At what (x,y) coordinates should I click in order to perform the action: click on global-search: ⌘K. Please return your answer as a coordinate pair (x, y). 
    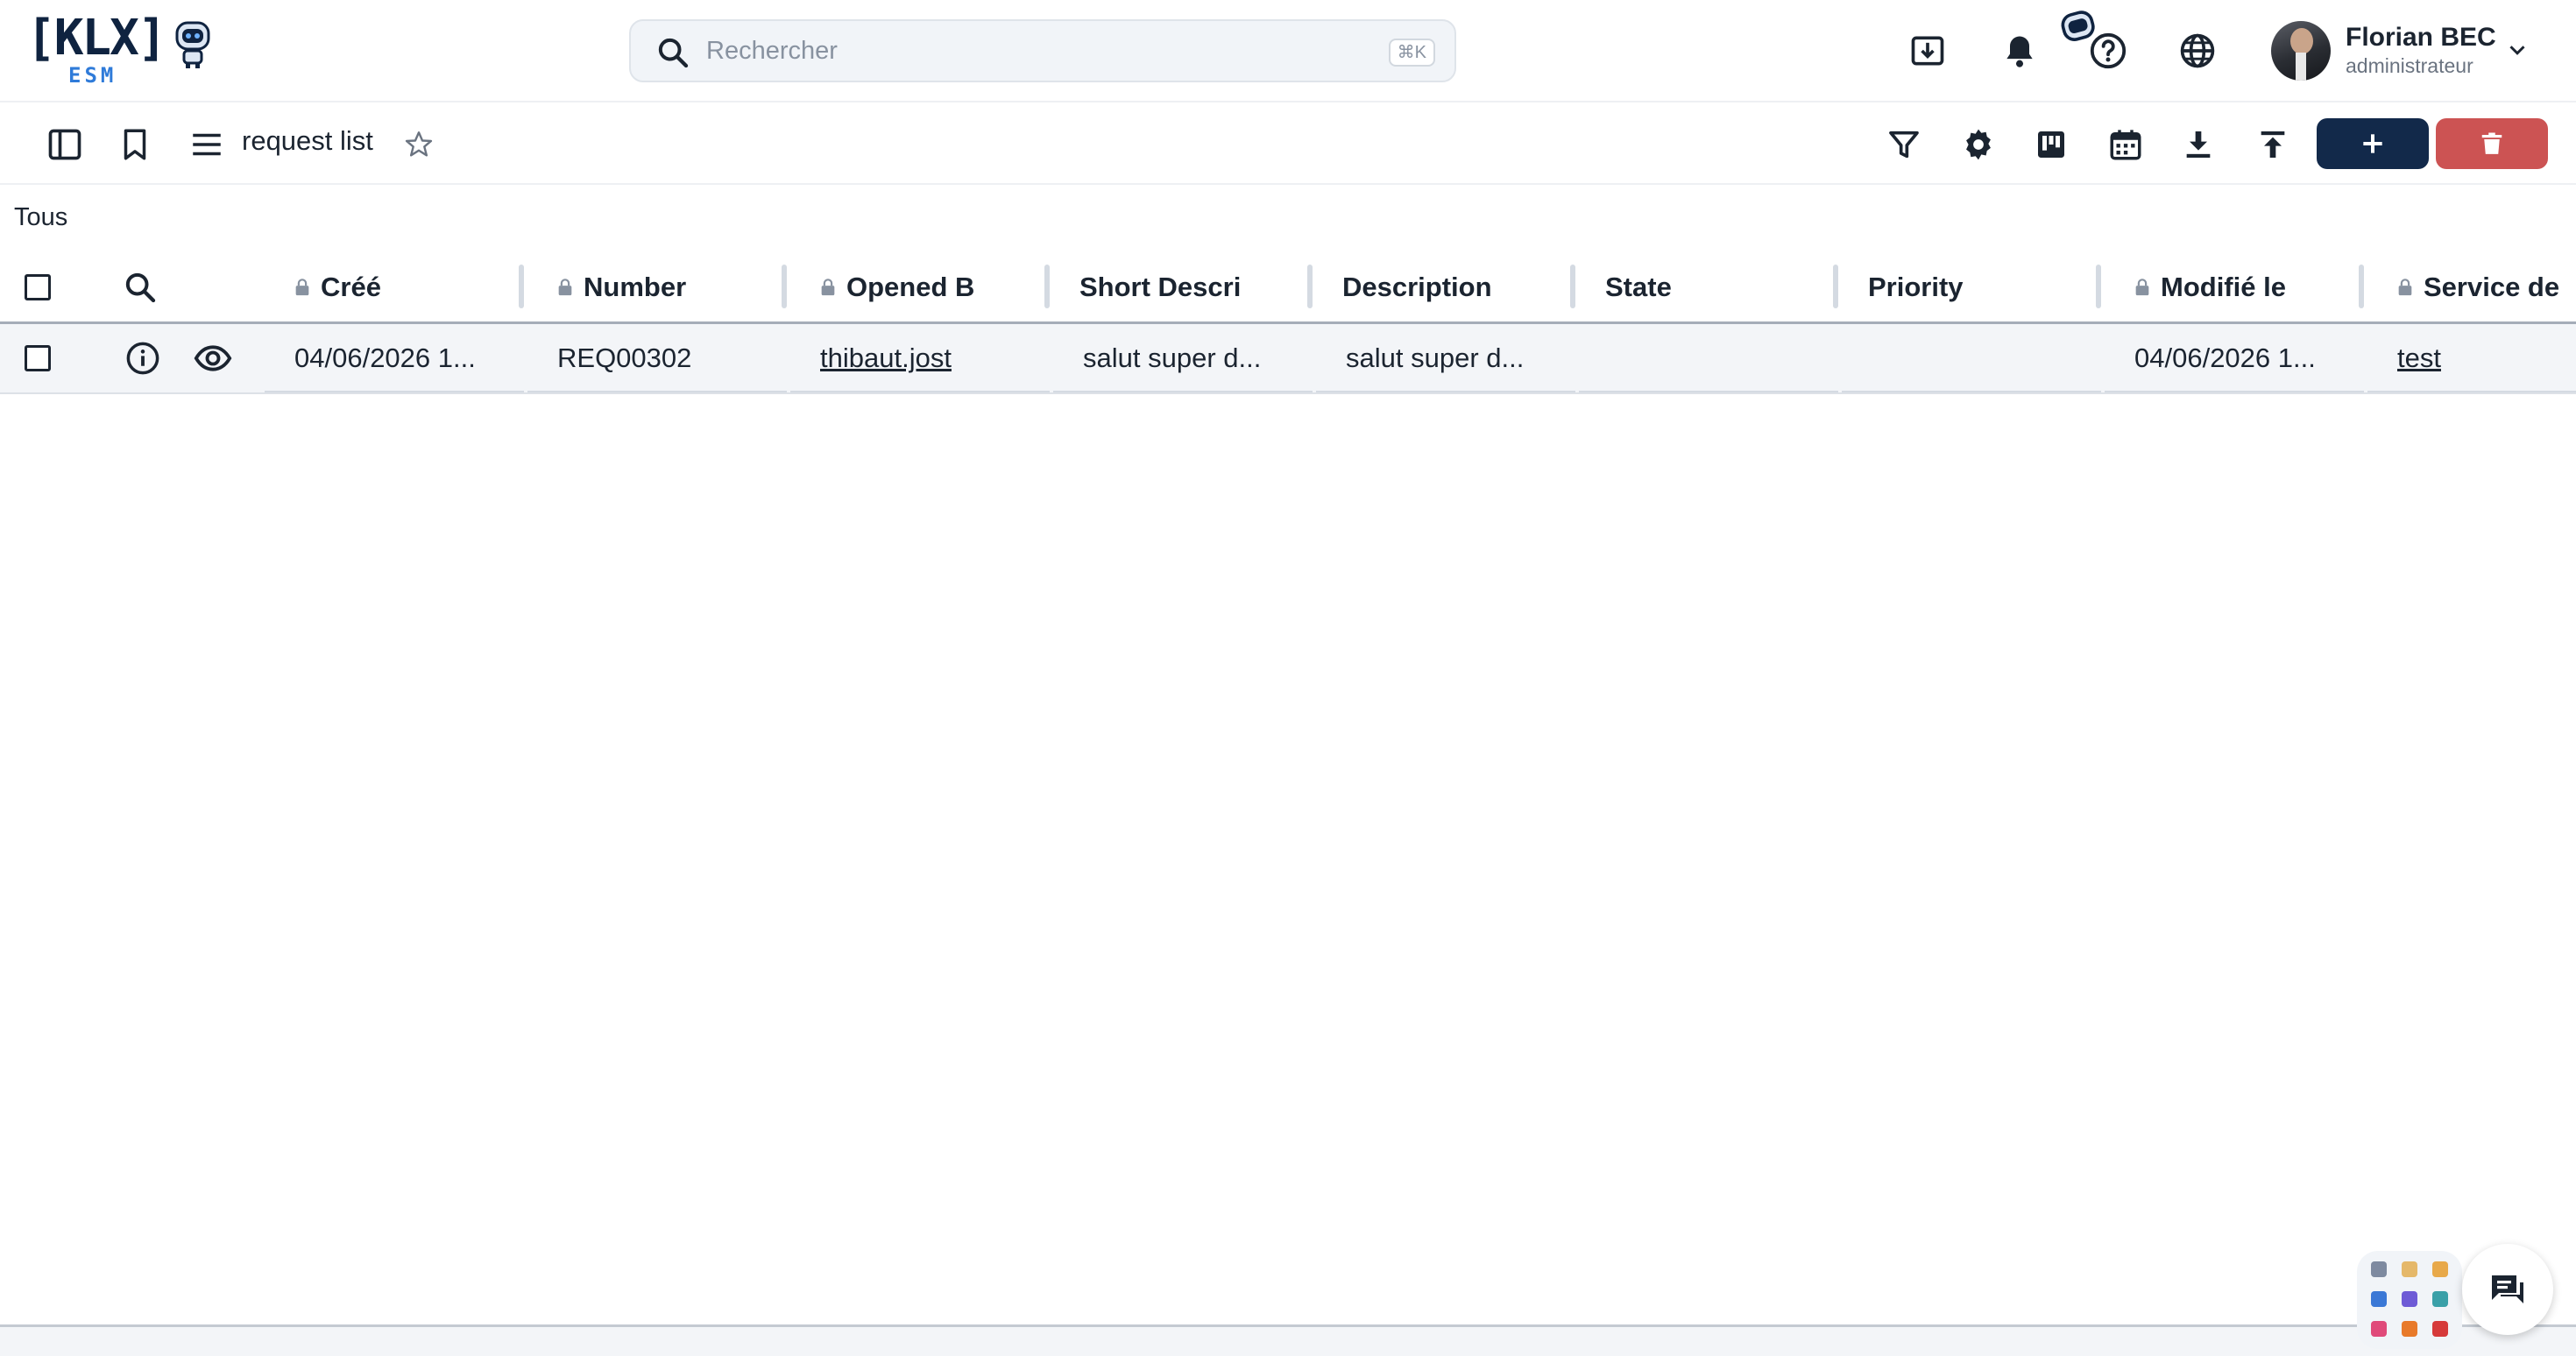
    Looking at the image, I should click on (1042, 50).